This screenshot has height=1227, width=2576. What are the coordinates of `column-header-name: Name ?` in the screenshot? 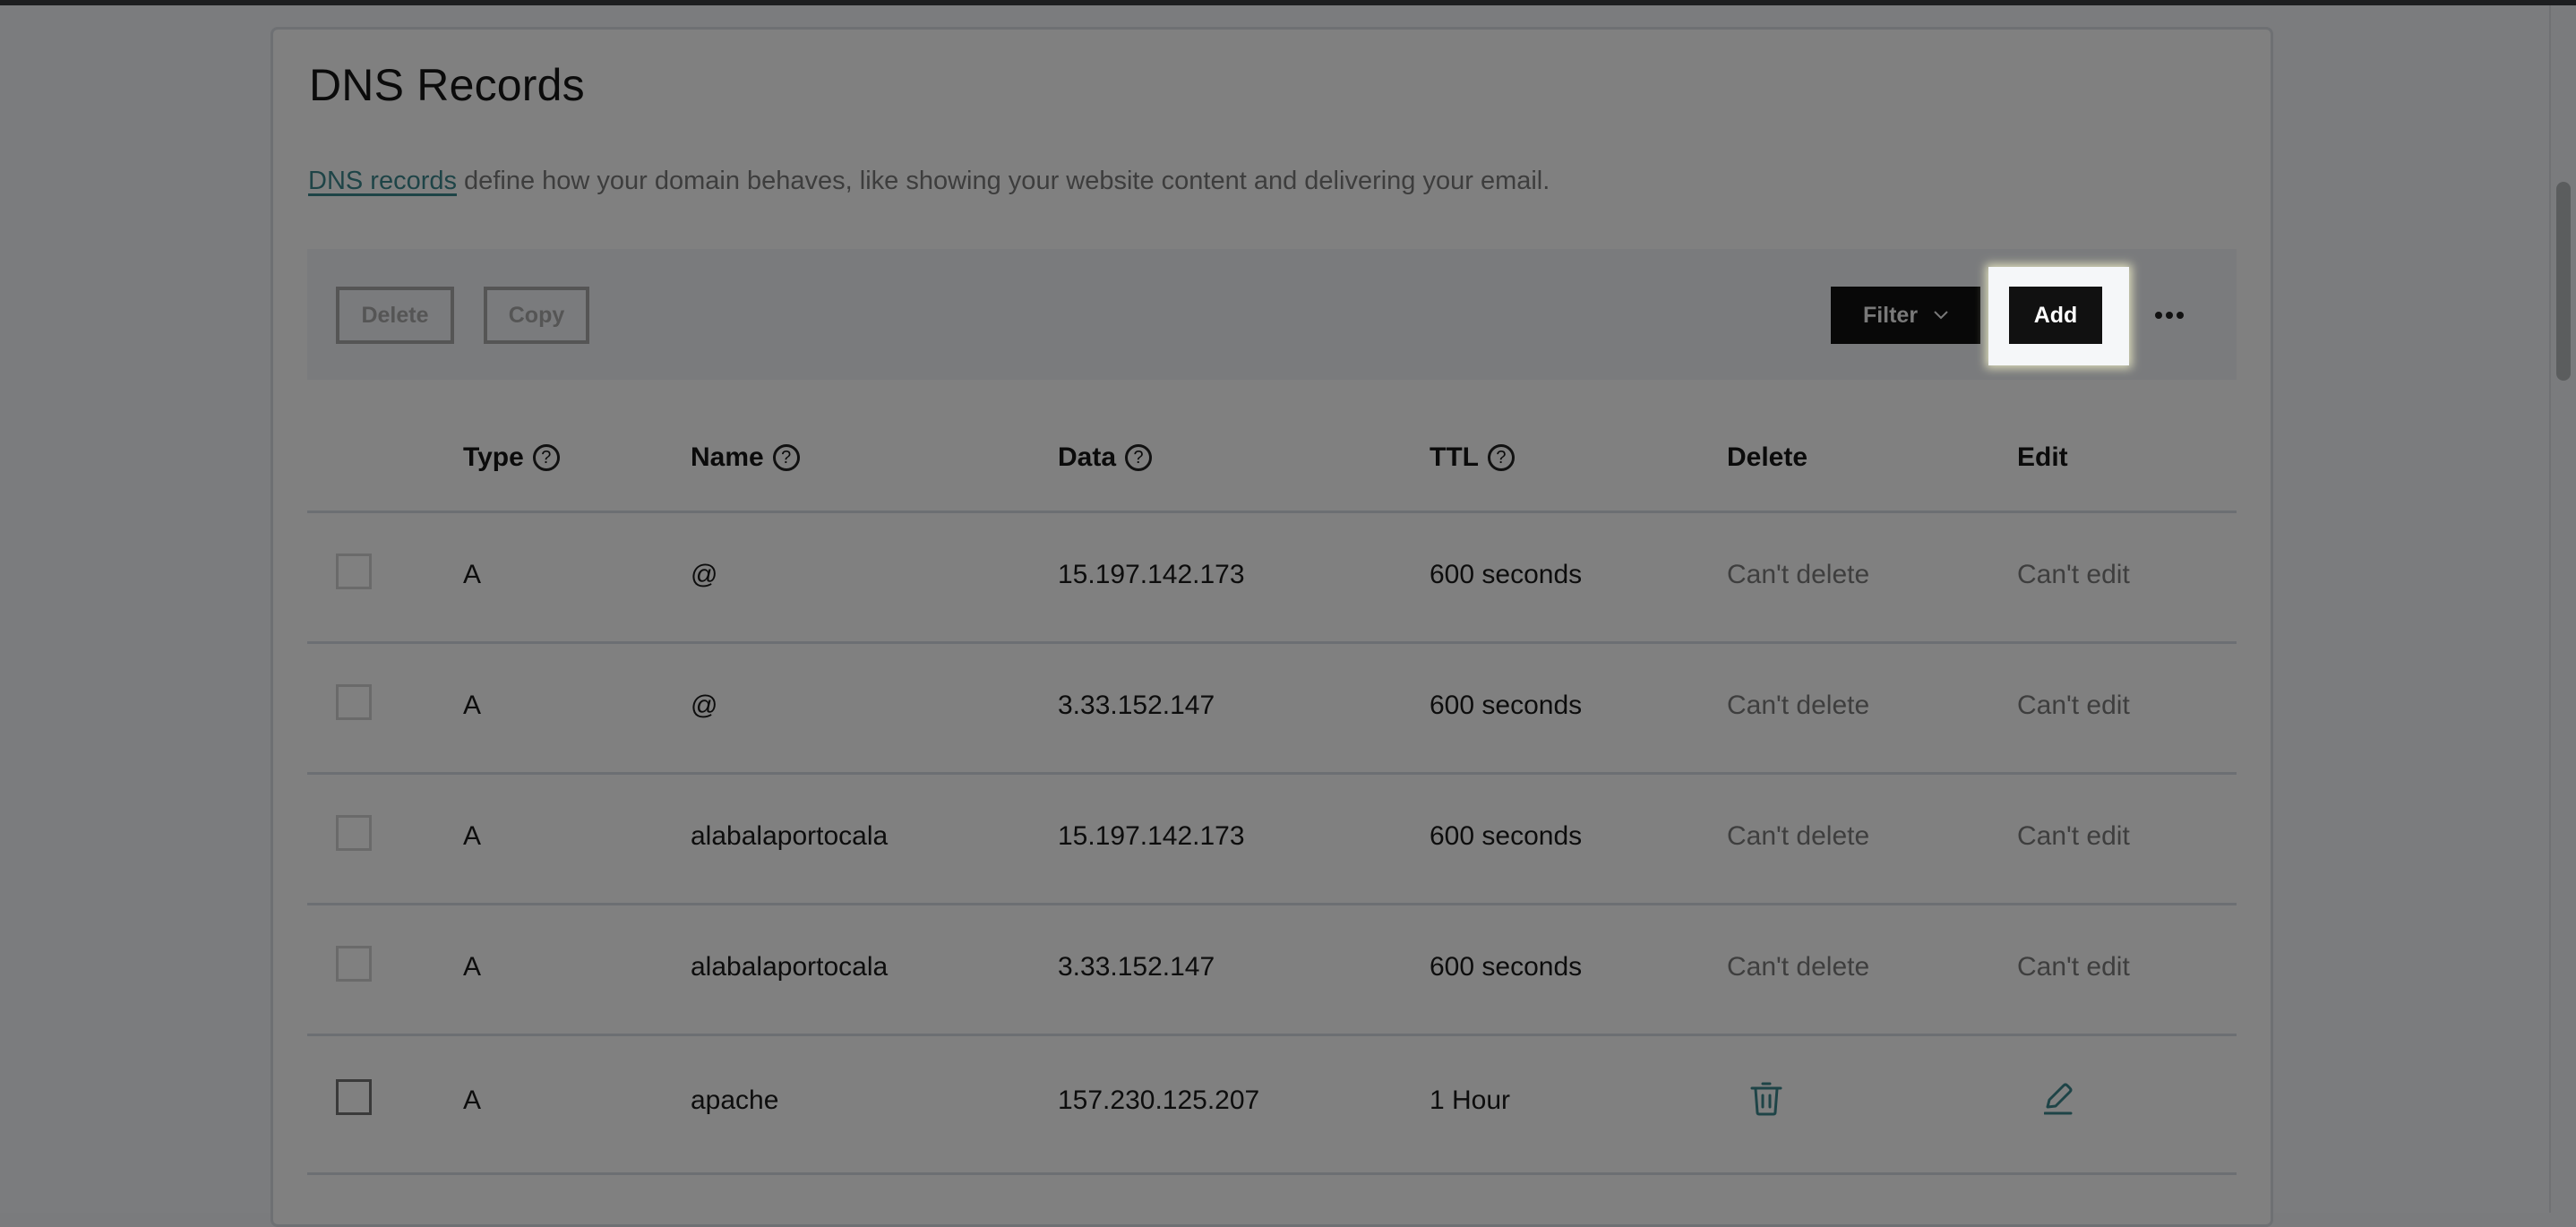 It's located at (745, 457).